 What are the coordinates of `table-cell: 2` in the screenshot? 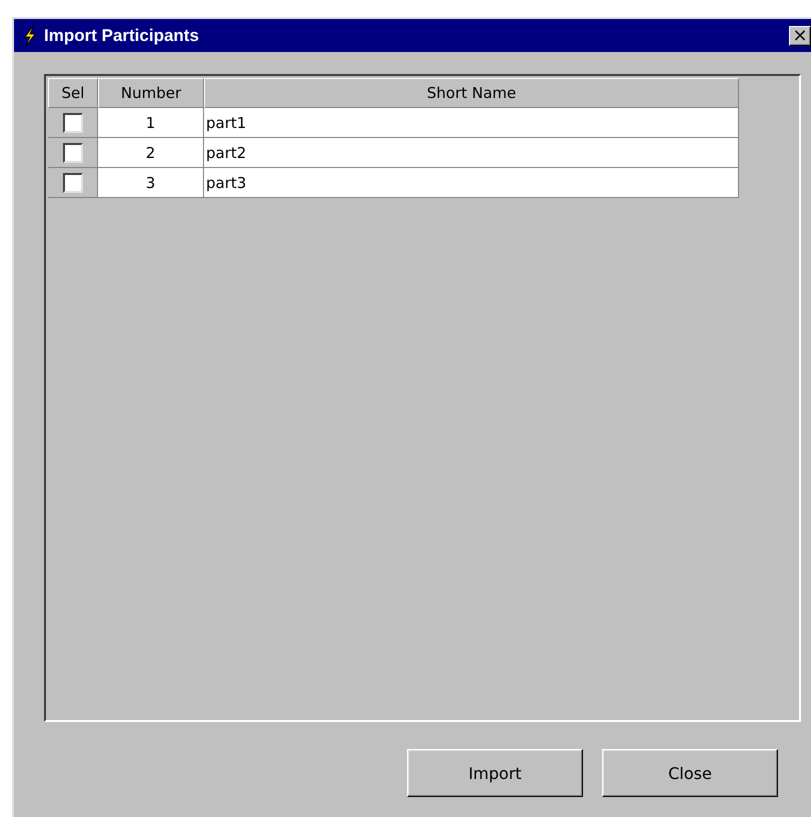 It's located at (151, 153).